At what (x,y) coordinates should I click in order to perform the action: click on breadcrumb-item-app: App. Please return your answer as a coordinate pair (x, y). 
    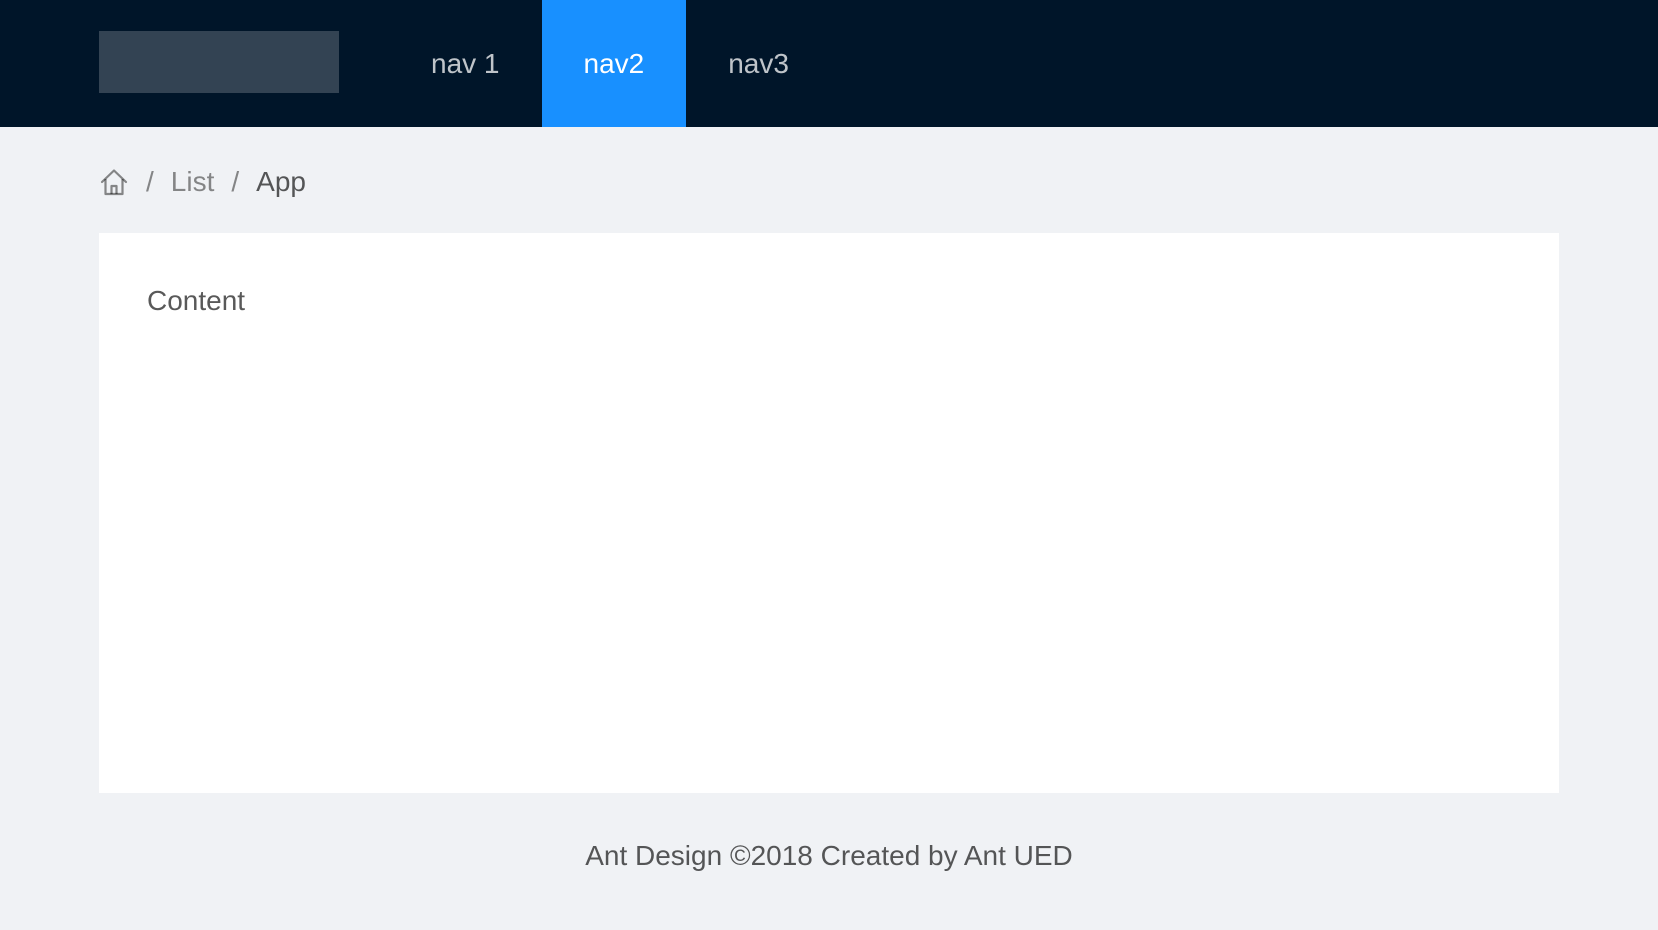
    Looking at the image, I should click on (281, 181).